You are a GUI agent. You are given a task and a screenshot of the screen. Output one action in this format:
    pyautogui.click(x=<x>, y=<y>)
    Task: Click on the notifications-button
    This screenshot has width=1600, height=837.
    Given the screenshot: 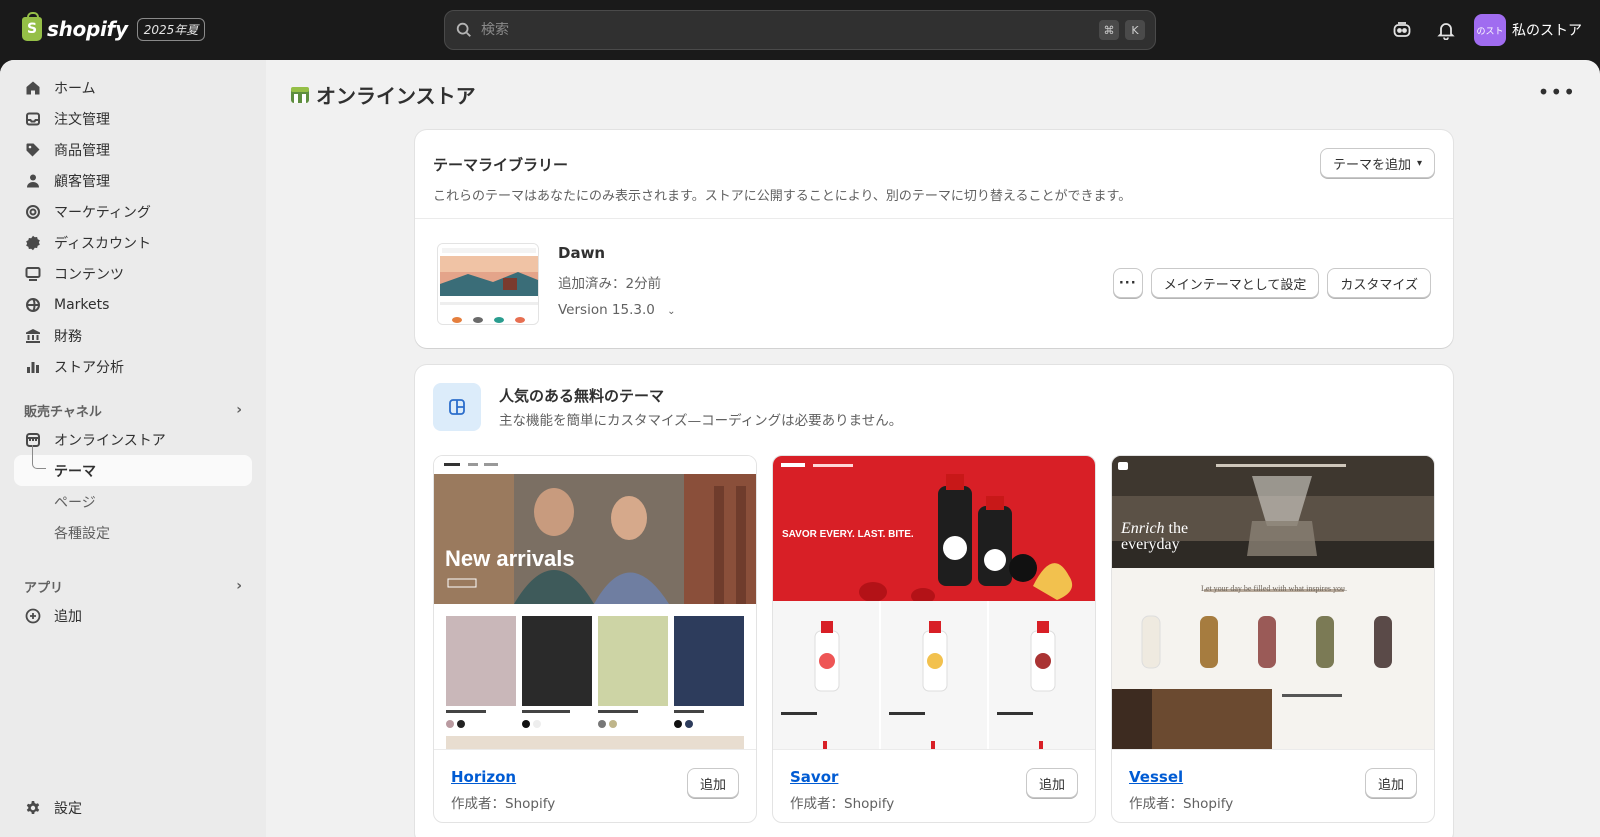 What is the action you would take?
    pyautogui.click(x=1446, y=30)
    